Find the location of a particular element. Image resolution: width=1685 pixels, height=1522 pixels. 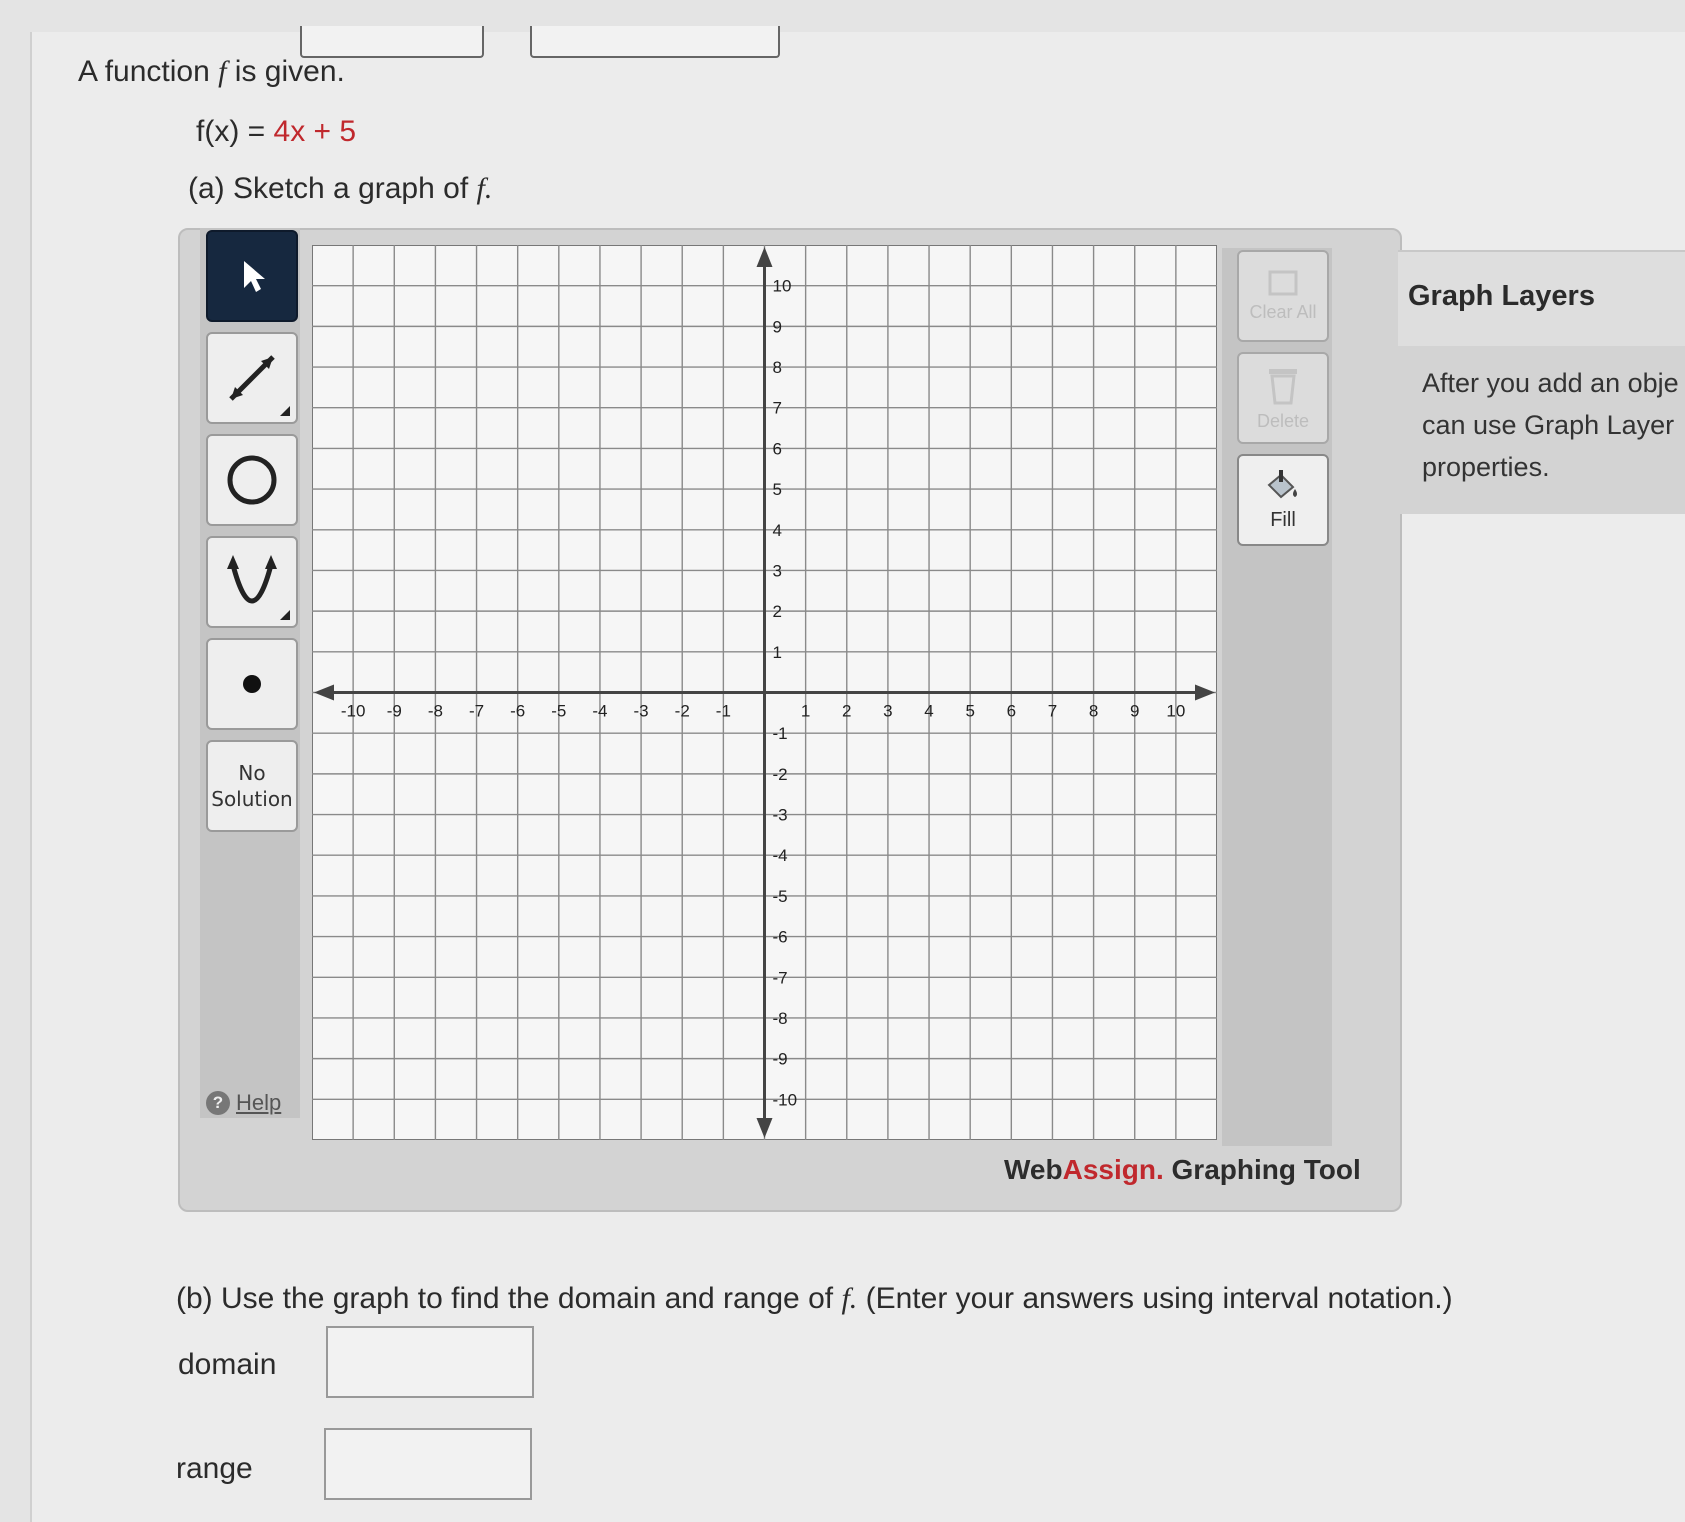

range-label: range is located at coordinates (214, 1468).